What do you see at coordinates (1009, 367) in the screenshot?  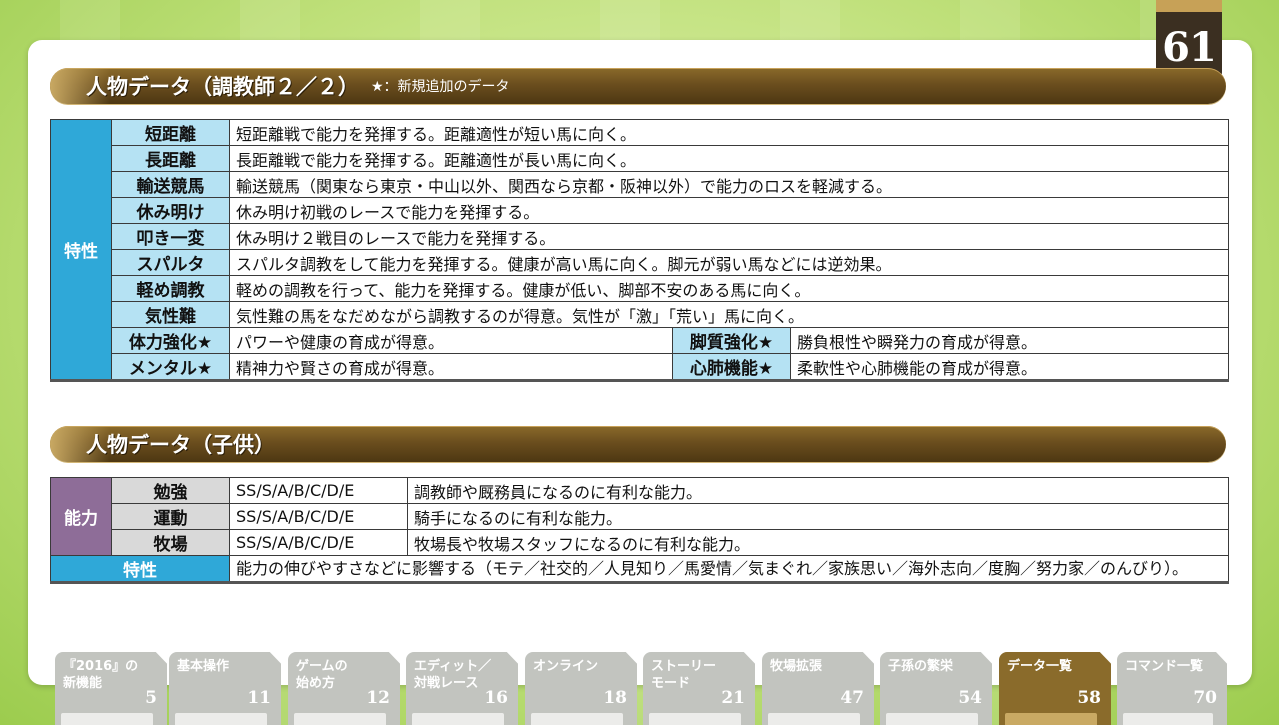 I see `trait-desc: 柔軟性や心肺機能の育成が得意。` at bounding box center [1009, 367].